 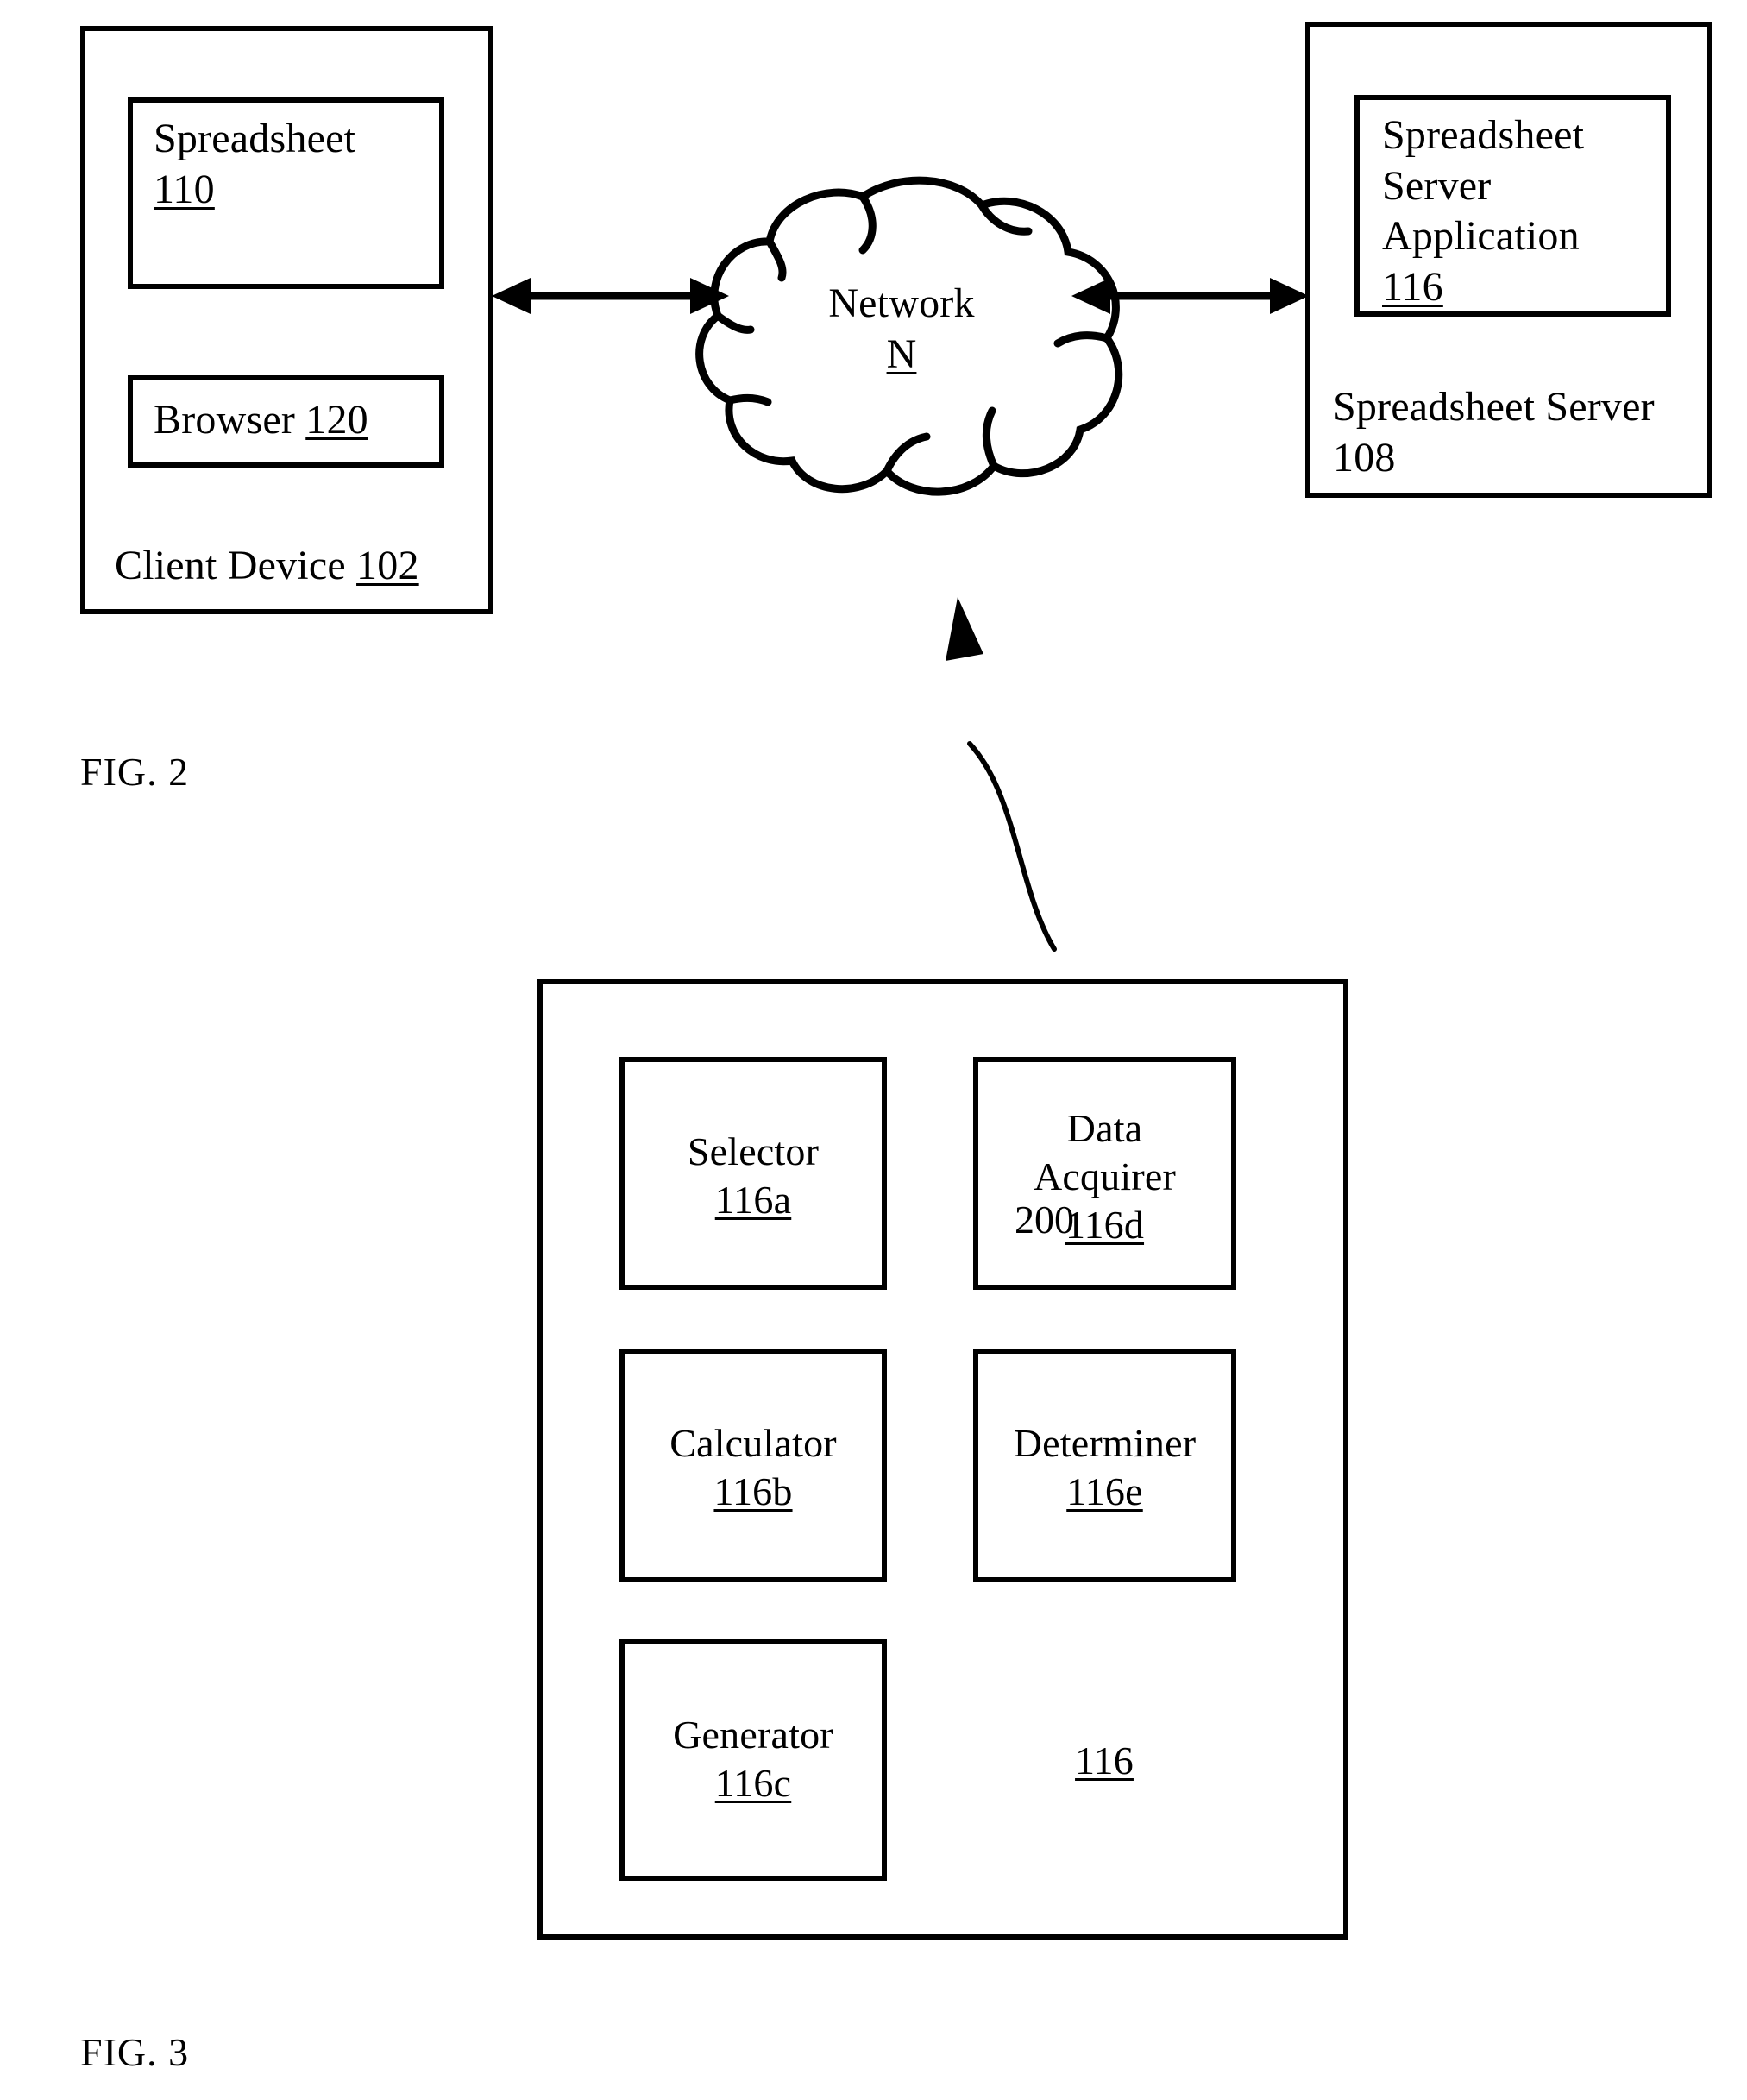 What do you see at coordinates (336, 420) in the screenshot?
I see `browser-module-ref: 120` at bounding box center [336, 420].